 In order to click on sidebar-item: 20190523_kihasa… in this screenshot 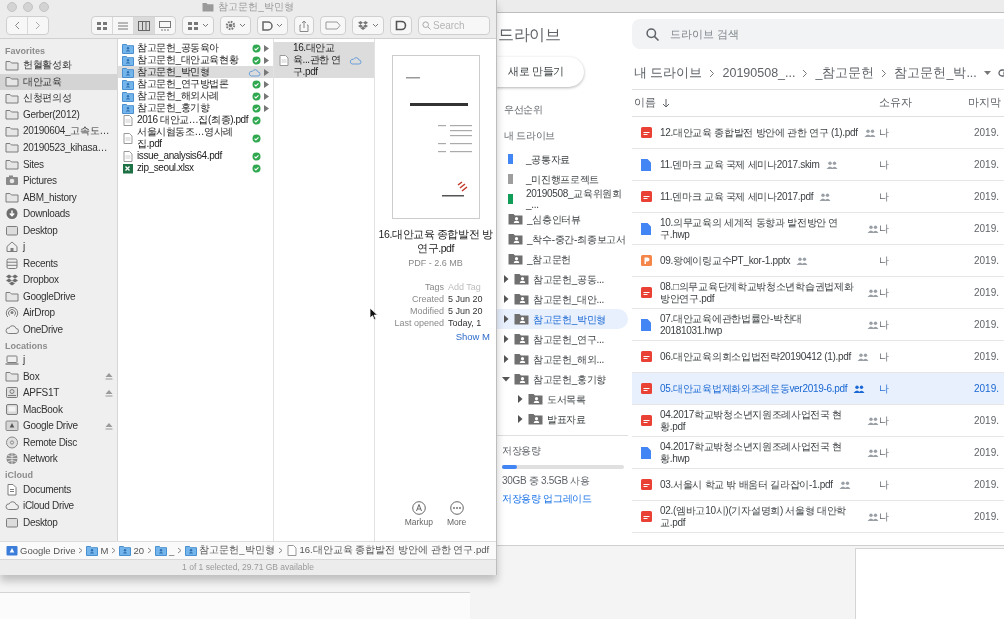, I will do `click(58, 147)`.